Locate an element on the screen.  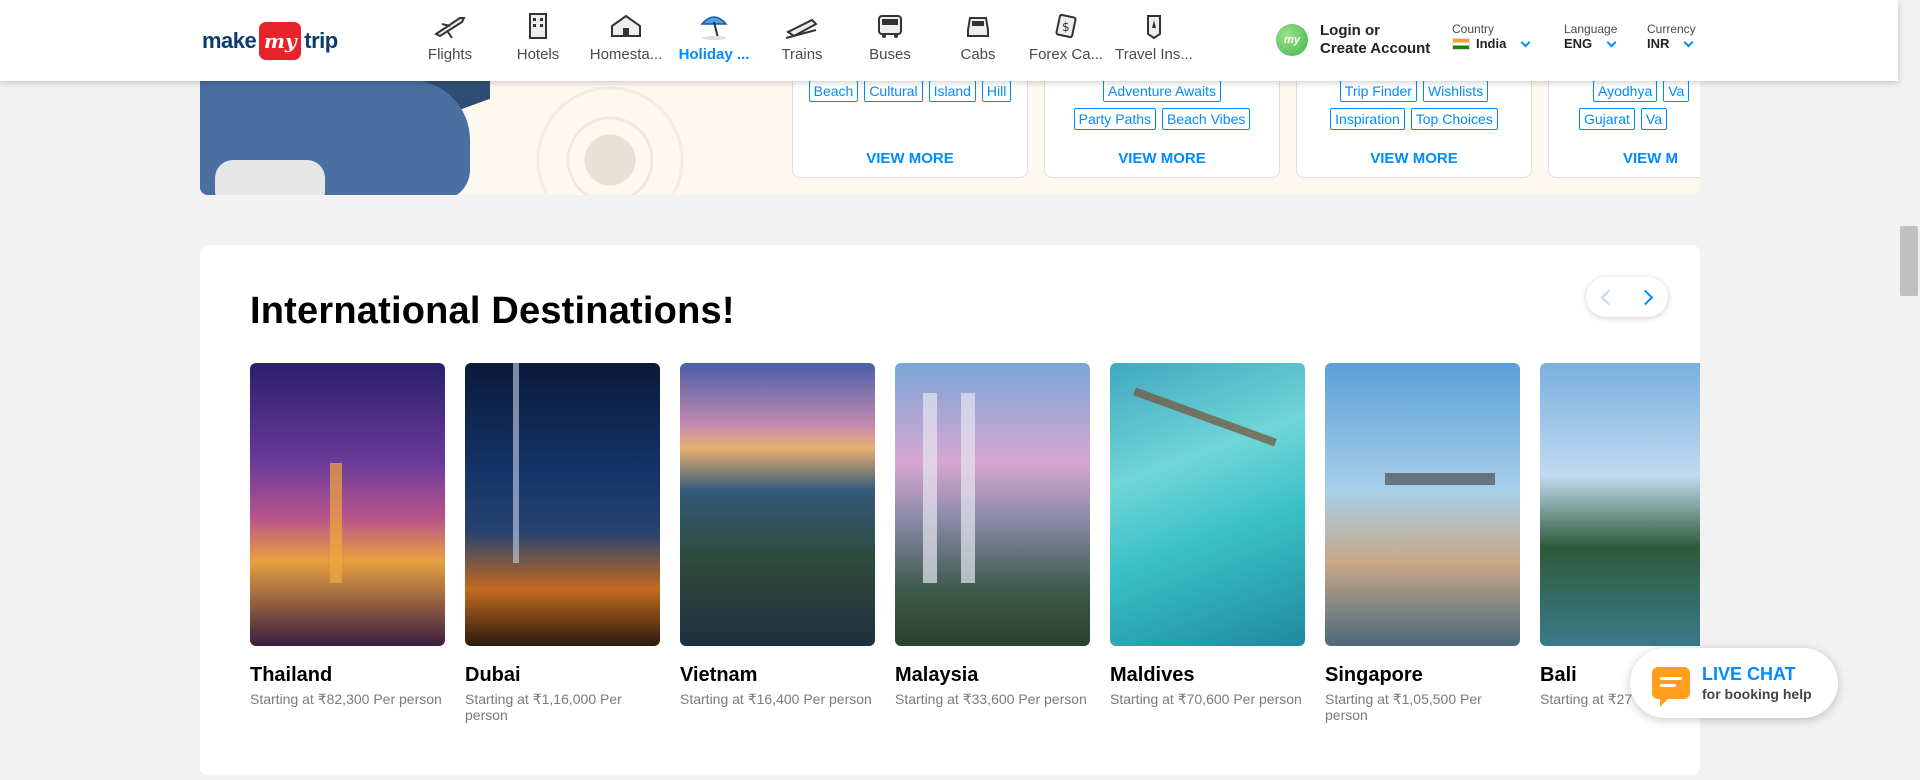
destination-name: Thailand is located at coordinates (291, 675).